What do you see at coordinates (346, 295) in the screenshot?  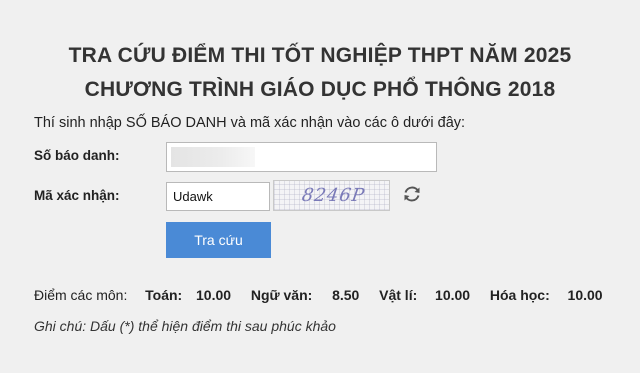 I see `subject-score: 8.50` at bounding box center [346, 295].